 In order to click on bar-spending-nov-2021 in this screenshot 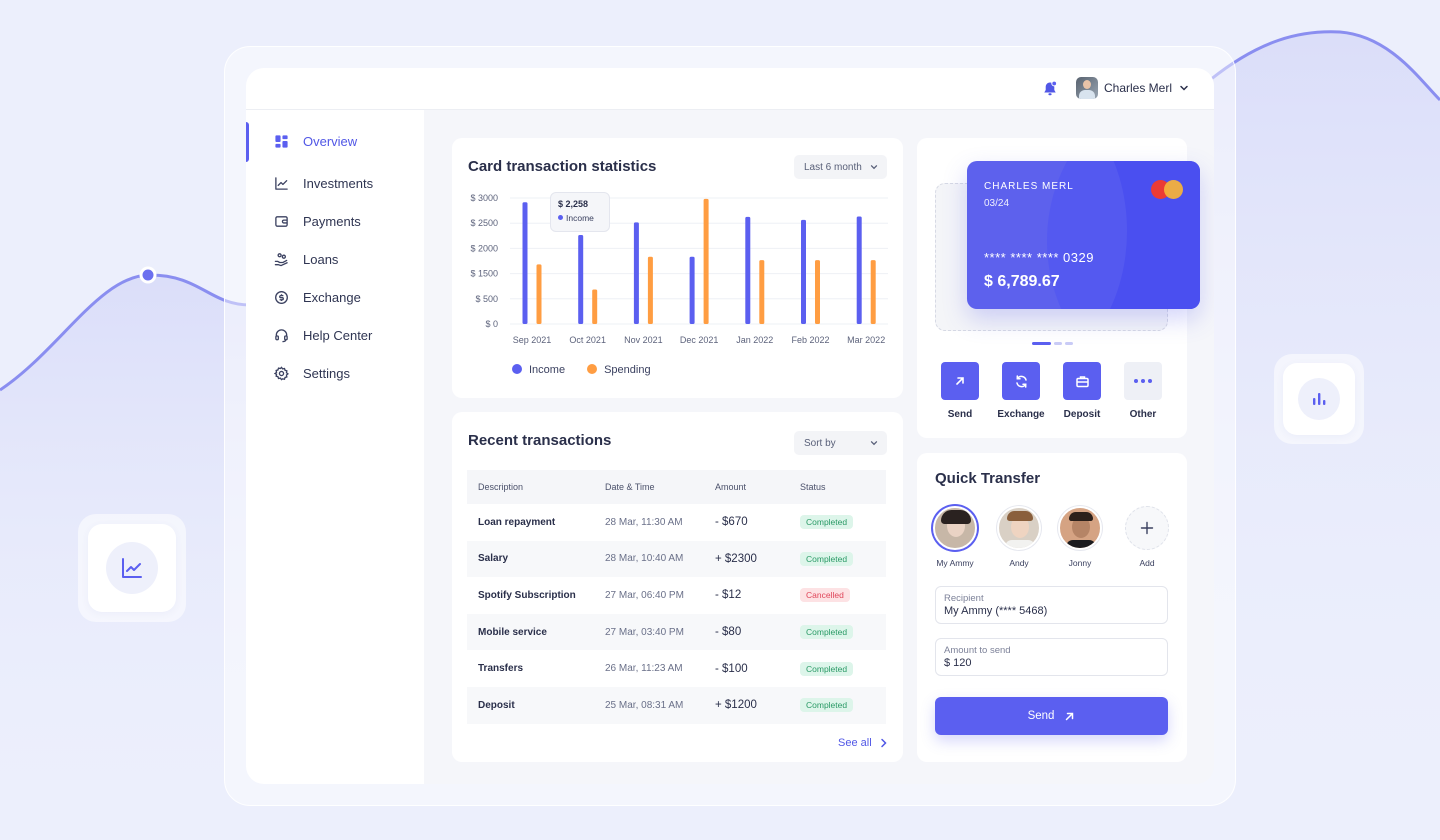, I will do `click(650, 290)`.